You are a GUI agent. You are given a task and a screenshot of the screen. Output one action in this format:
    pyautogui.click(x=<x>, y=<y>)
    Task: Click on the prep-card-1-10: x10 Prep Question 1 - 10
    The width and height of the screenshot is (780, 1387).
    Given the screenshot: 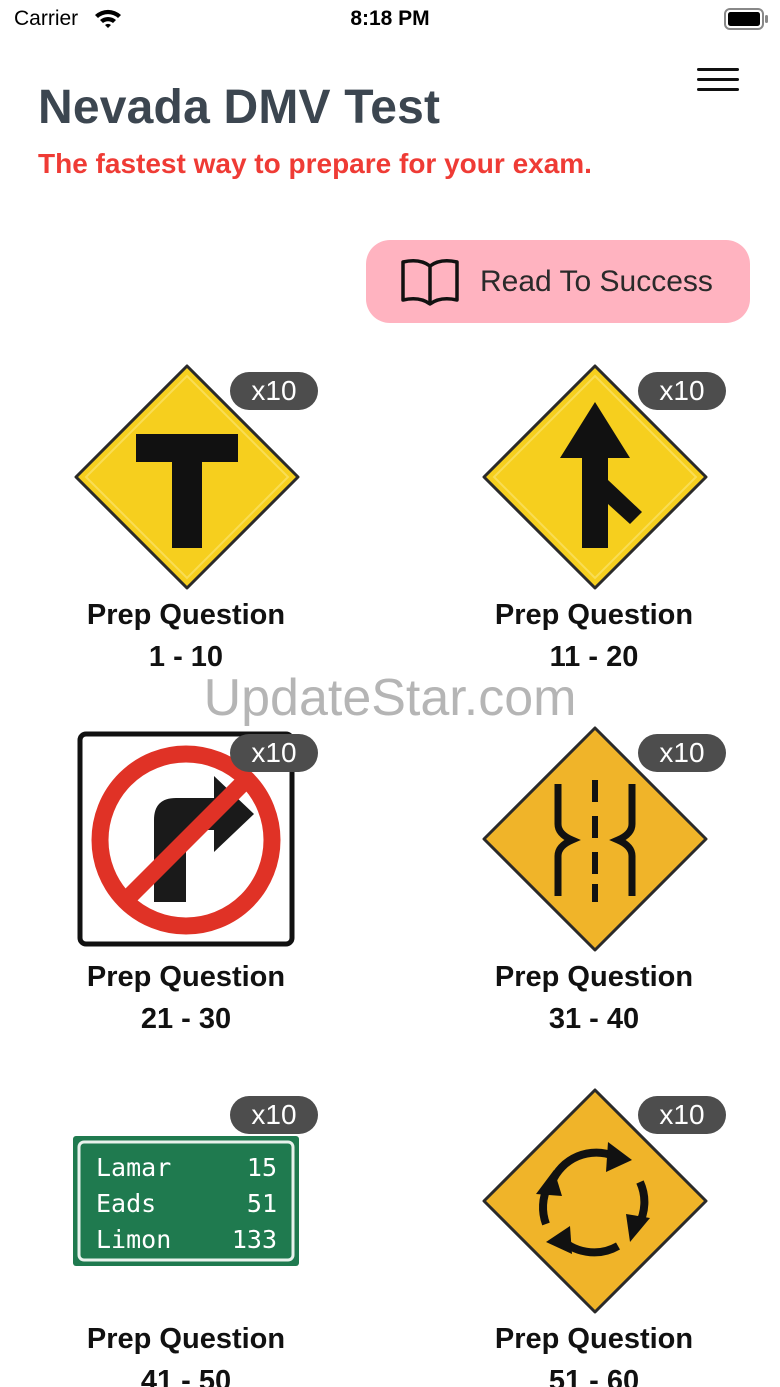 What is the action you would take?
    pyautogui.click(x=186, y=522)
    